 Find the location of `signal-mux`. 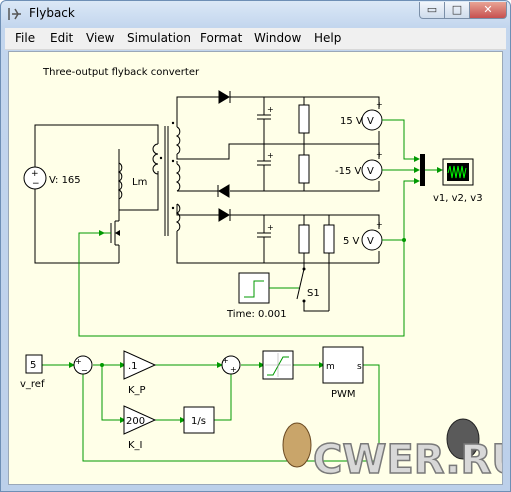

signal-mux is located at coordinates (422, 170).